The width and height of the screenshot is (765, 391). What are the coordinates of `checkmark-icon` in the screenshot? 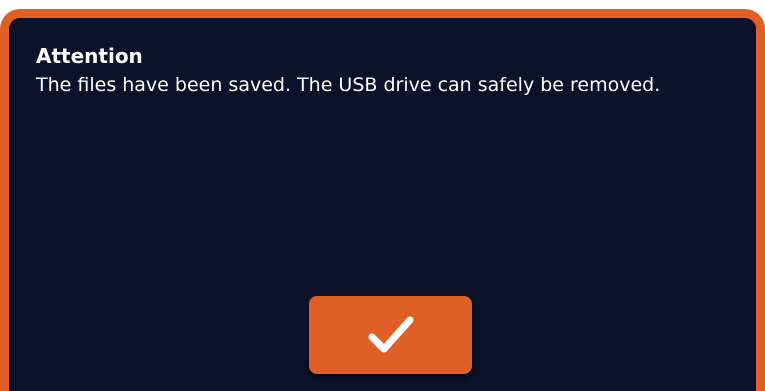 It's located at (391, 335).